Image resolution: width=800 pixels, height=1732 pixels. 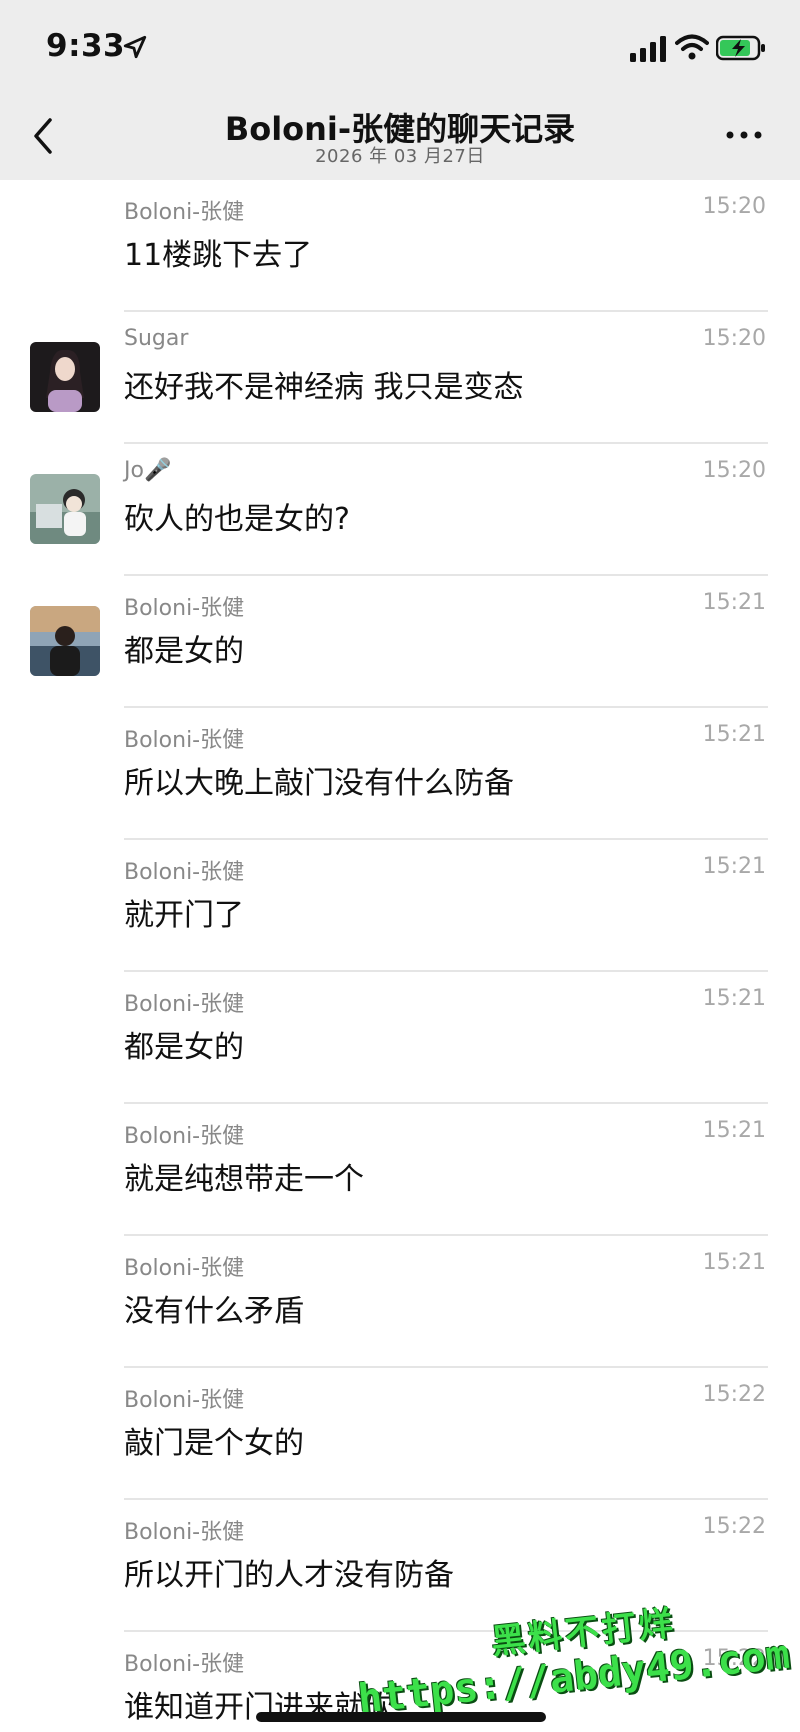 What do you see at coordinates (400, 246) in the screenshot?
I see `message-item: Boloni-张健 15:20 11楼跳下去了` at bounding box center [400, 246].